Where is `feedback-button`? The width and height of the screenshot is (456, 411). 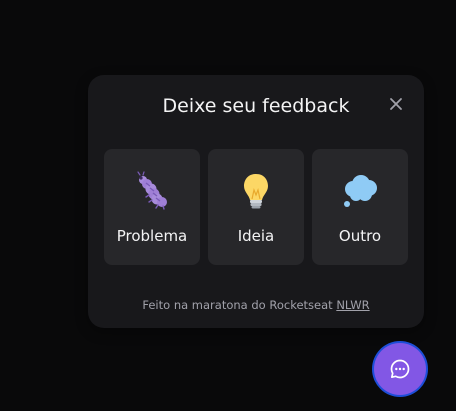 feedback-button is located at coordinates (400, 369).